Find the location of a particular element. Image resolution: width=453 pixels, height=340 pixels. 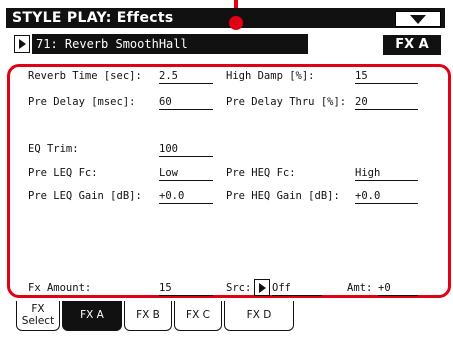

reverb-time-label: Reverb Time [sec]: is located at coordinates (85, 76).